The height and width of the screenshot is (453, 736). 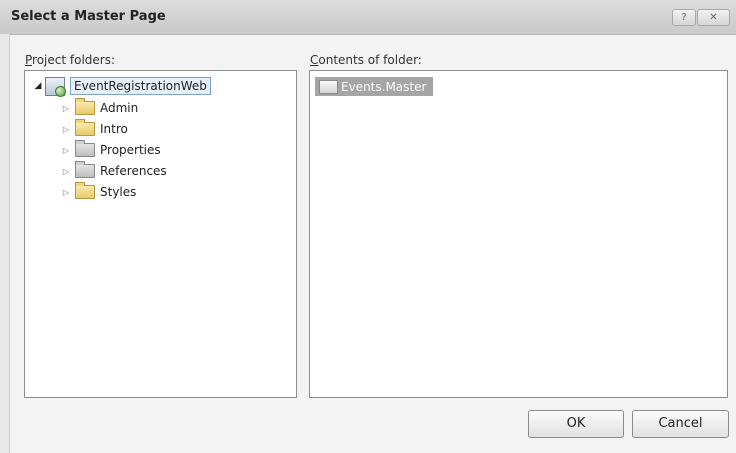 I want to click on collapse-arrow-icon: ◢, so click(x=38, y=86).